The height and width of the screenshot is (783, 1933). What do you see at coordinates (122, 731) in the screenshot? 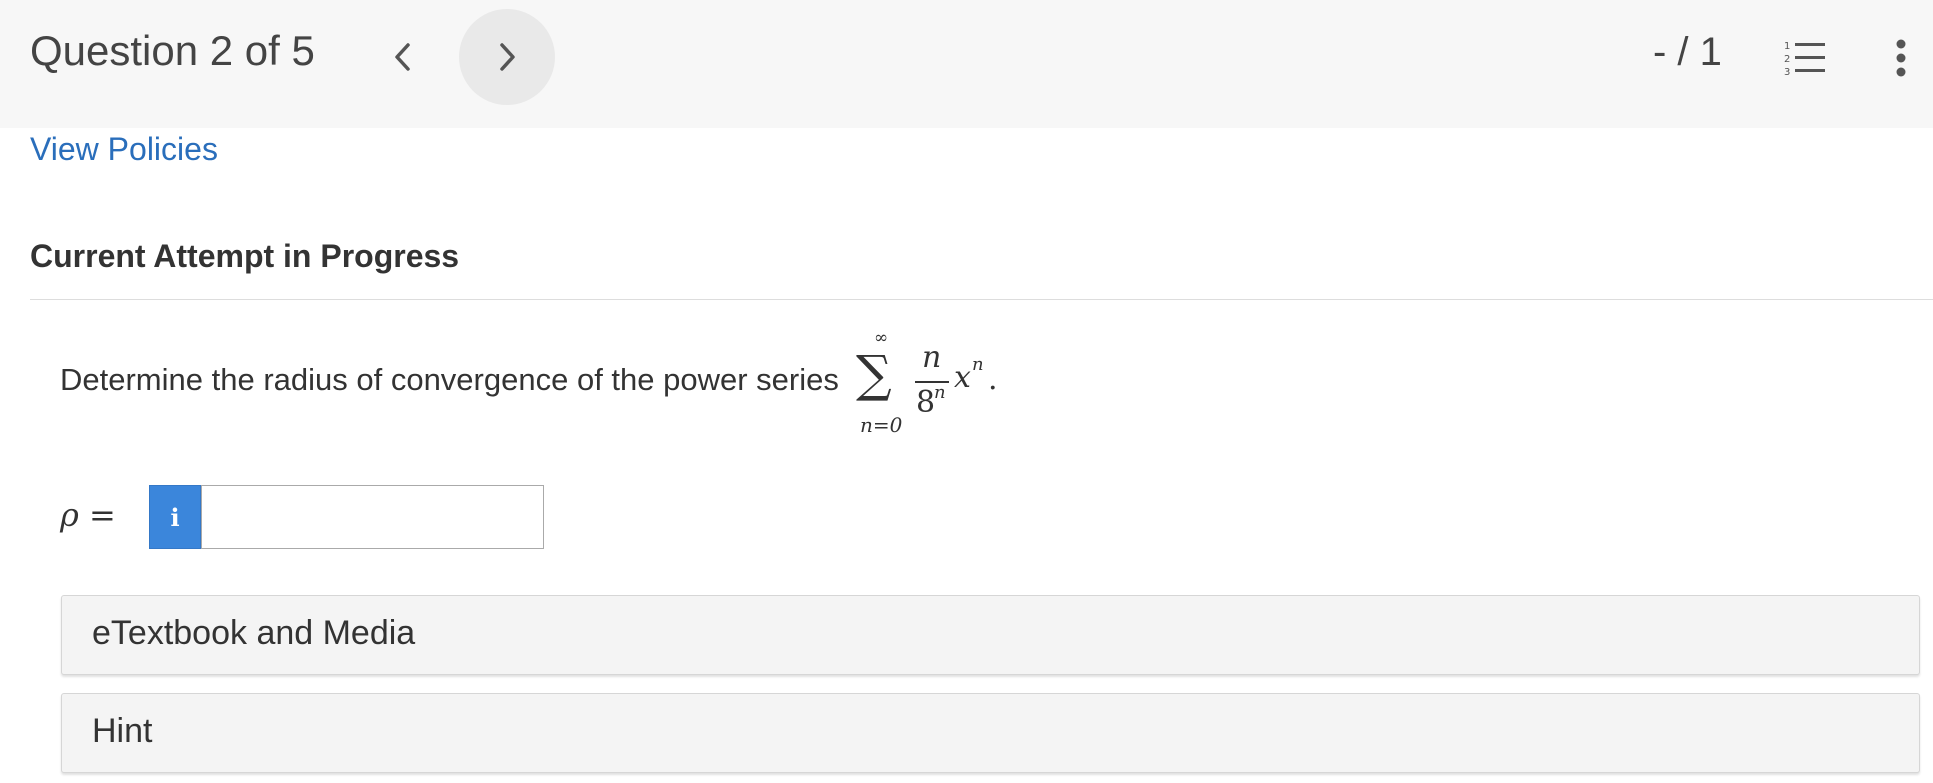
I see `hint-label: Hint` at bounding box center [122, 731].